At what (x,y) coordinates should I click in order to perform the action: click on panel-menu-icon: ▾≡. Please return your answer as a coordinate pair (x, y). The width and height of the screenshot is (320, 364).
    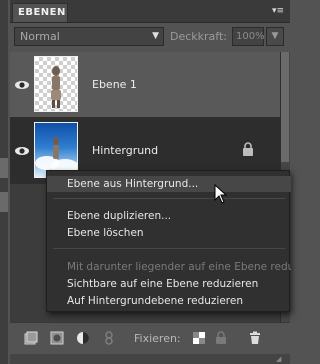
    Looking at the image, I should click on (275, 11).